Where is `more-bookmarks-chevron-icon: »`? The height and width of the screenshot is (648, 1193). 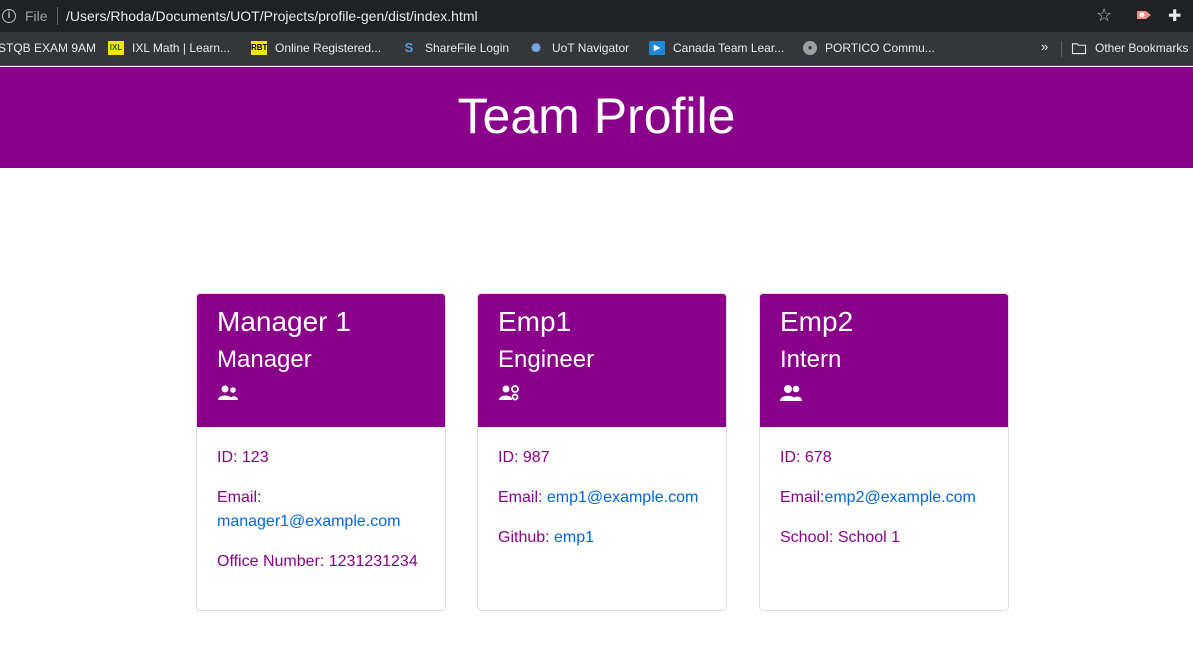 more-bookmarks-chevron-icon: » is located at coordinates (1044, 46).